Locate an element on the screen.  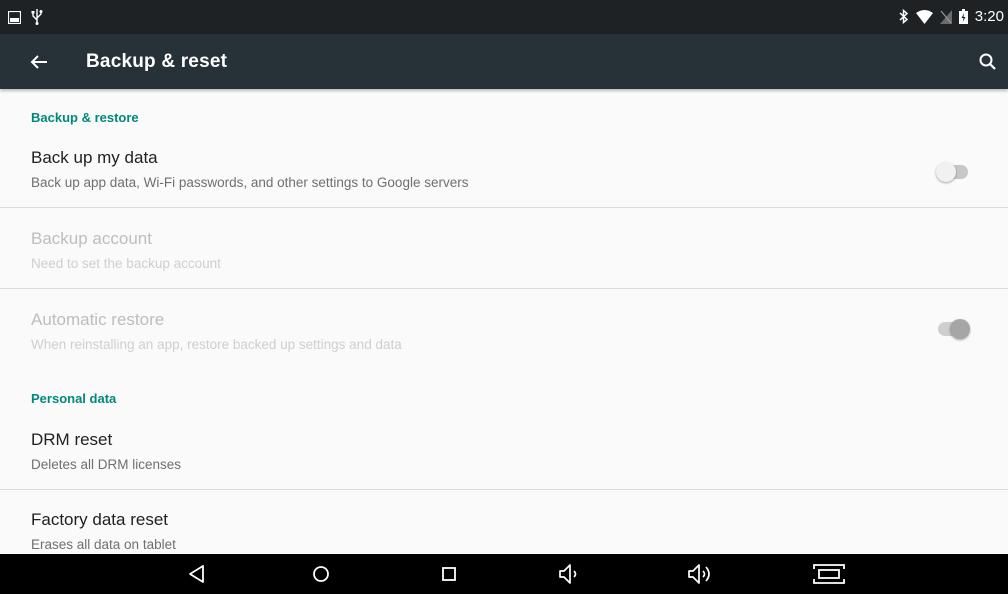
search-icon is located at coordinates (987, 61).